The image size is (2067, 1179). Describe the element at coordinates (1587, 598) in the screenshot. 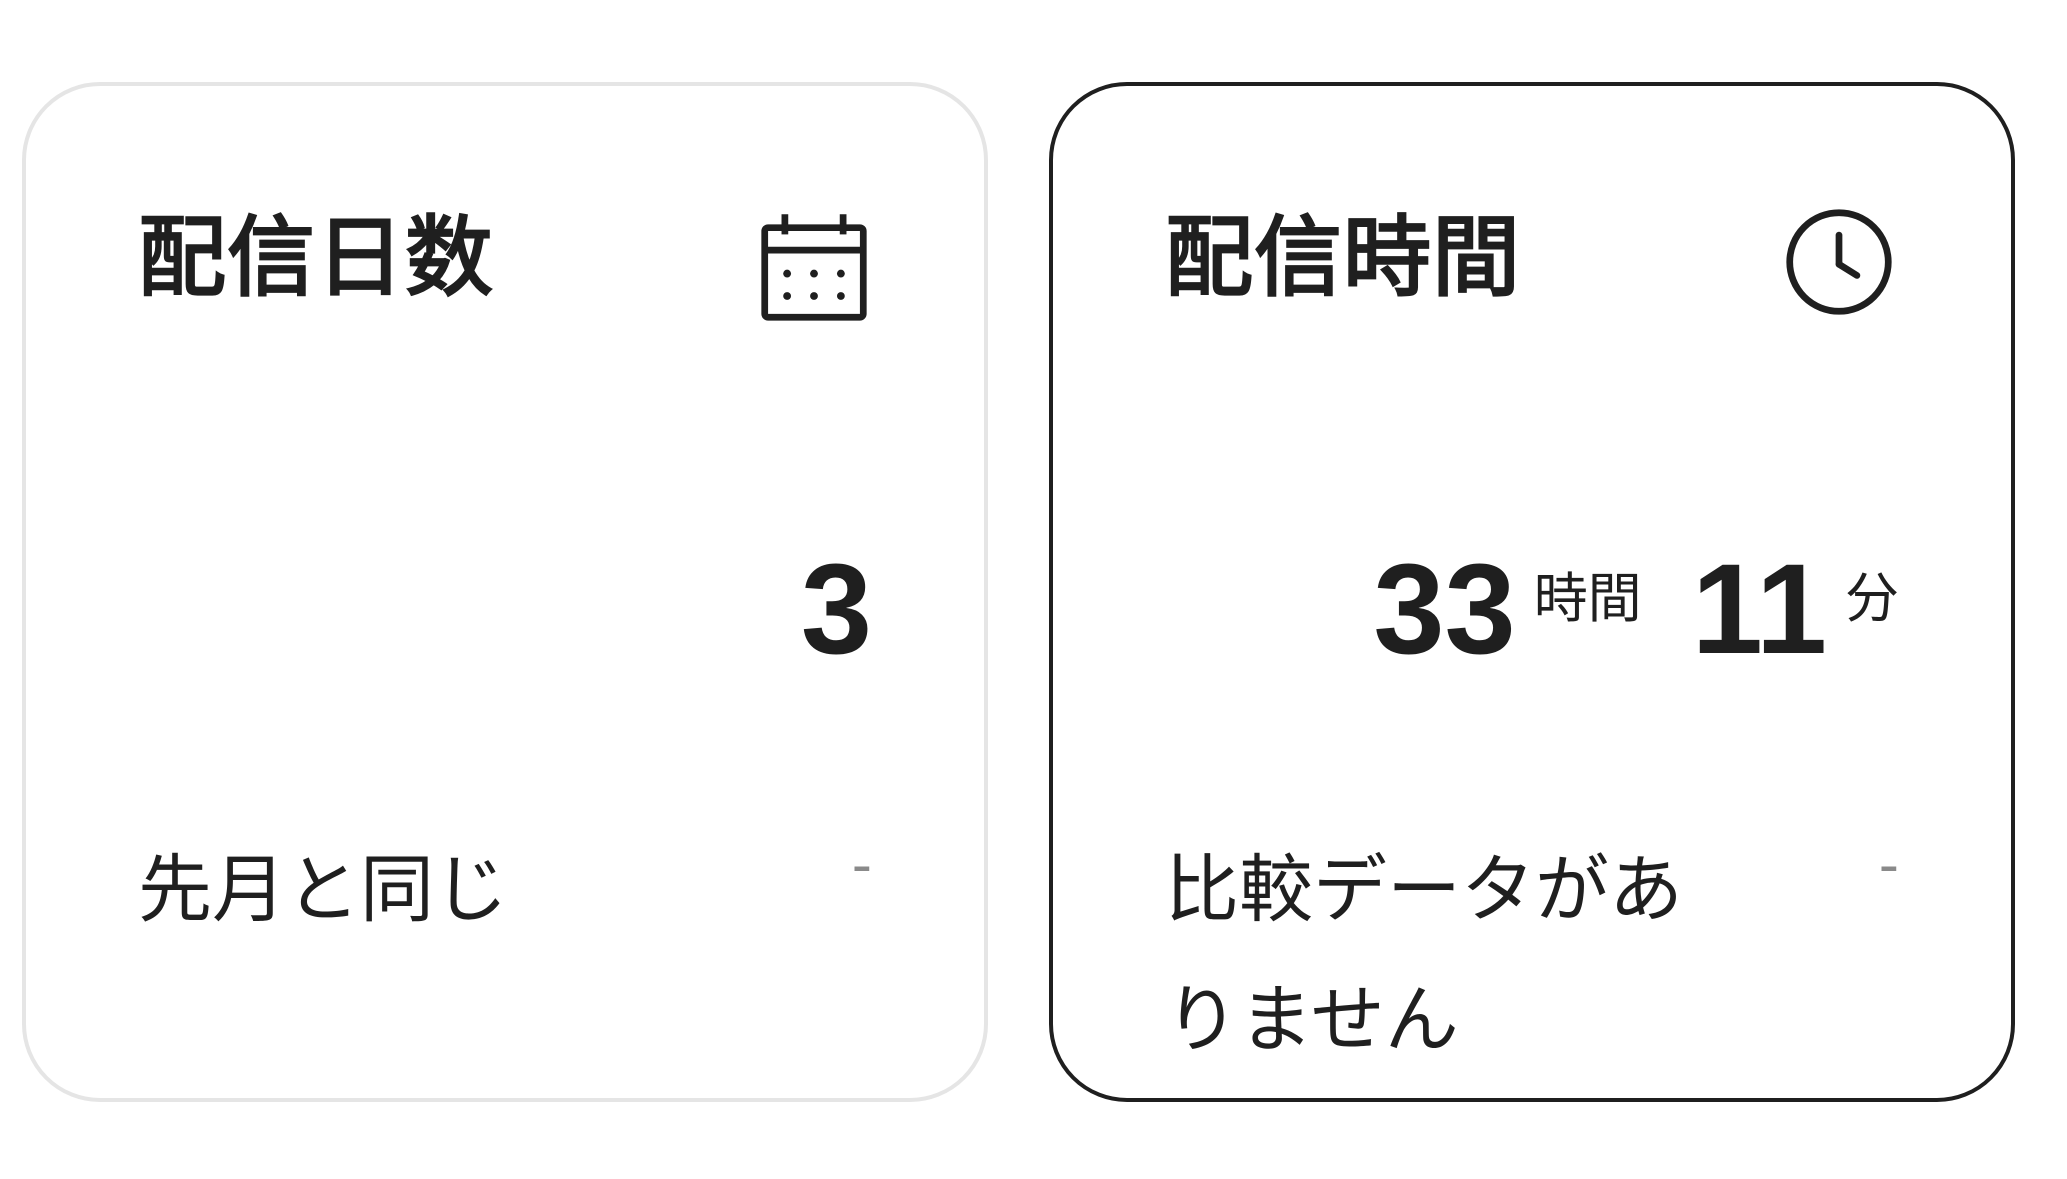

I see `hours-unit: 時間` at that location.